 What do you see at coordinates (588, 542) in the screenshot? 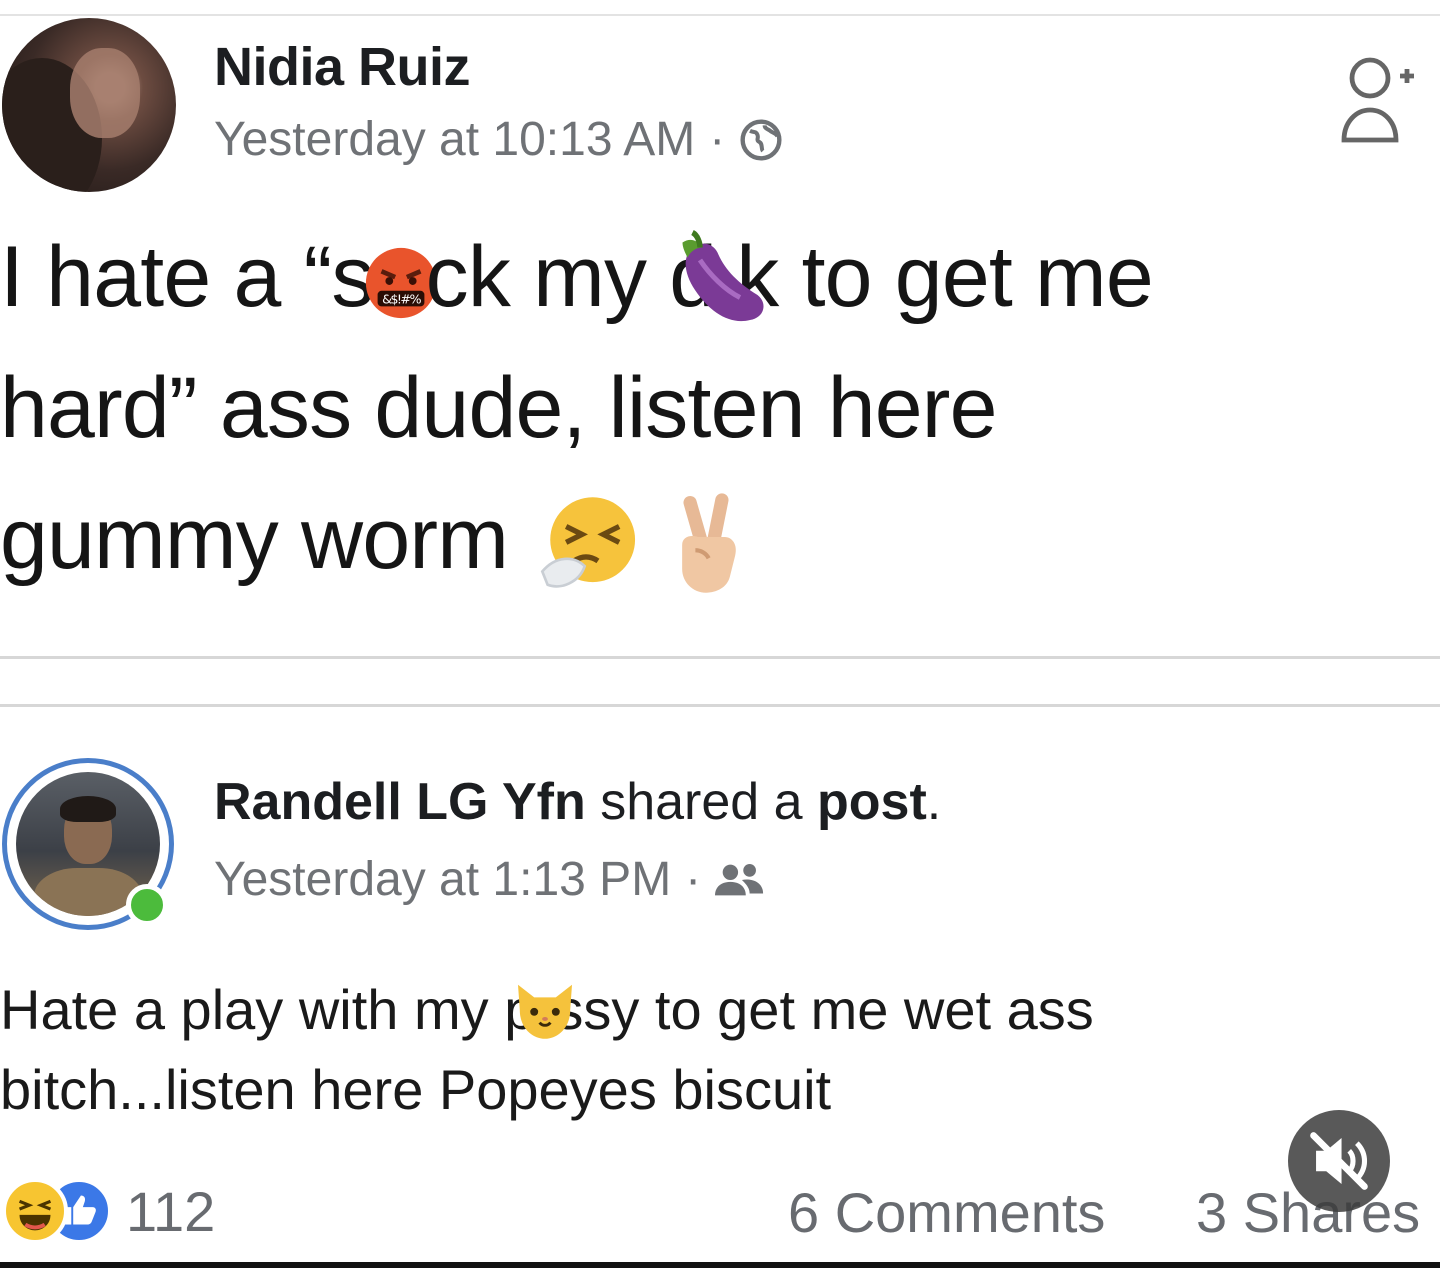
I see `sneezing-face-icon` at bounding box center [588, 542].